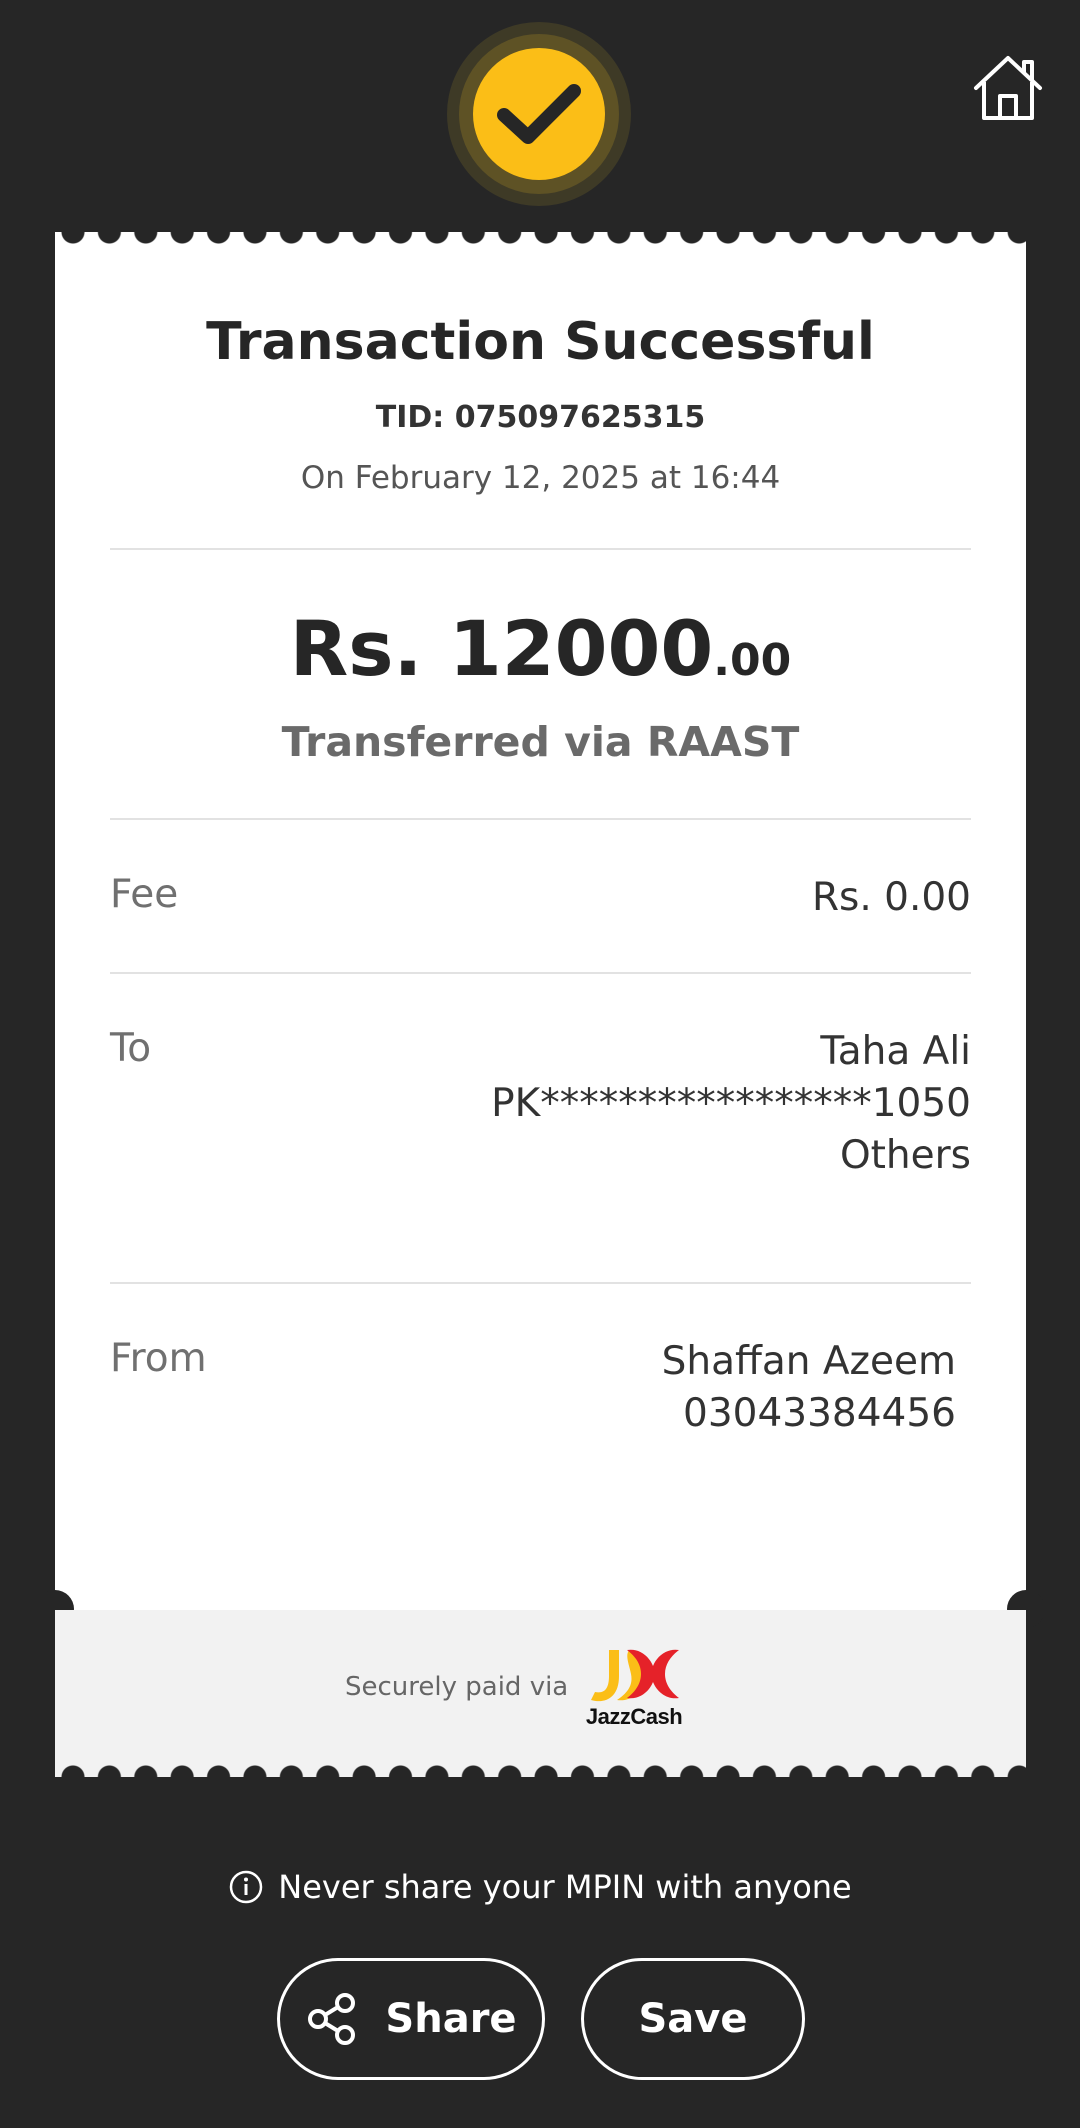  What do you see at coordinates (891, 897) in the screenshot?
I see `fee-value: Rs. 0.00` at bounding box center [891, 897].